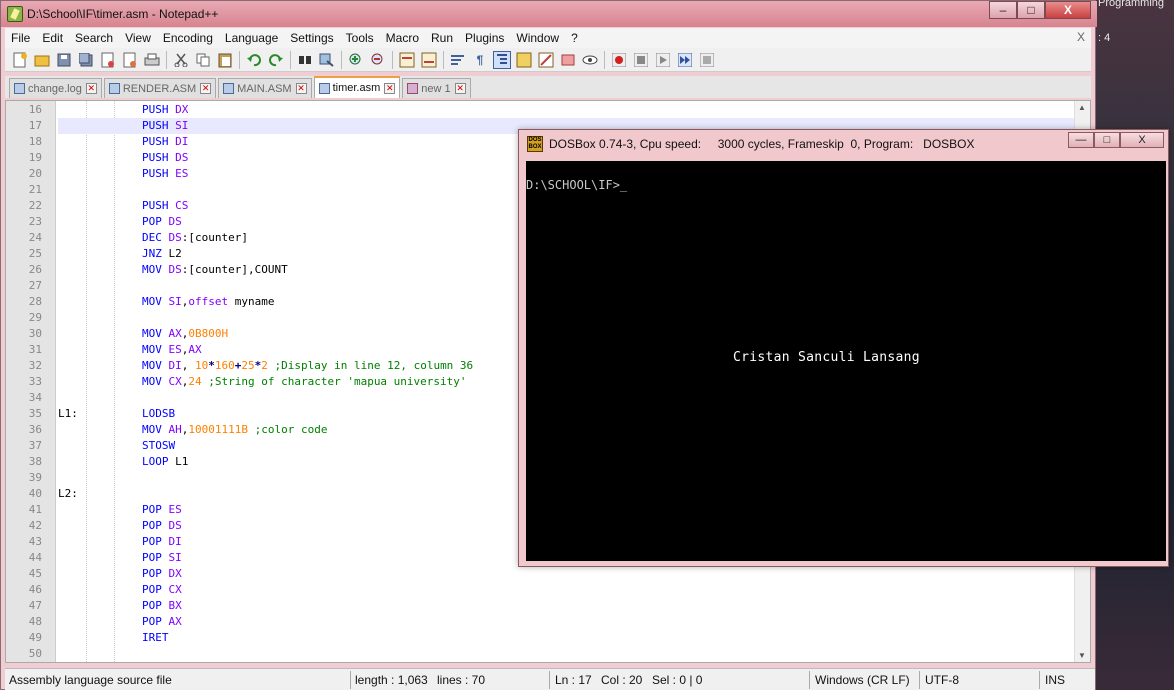  I want to click on zoom-out-icon, so click(378, 60).